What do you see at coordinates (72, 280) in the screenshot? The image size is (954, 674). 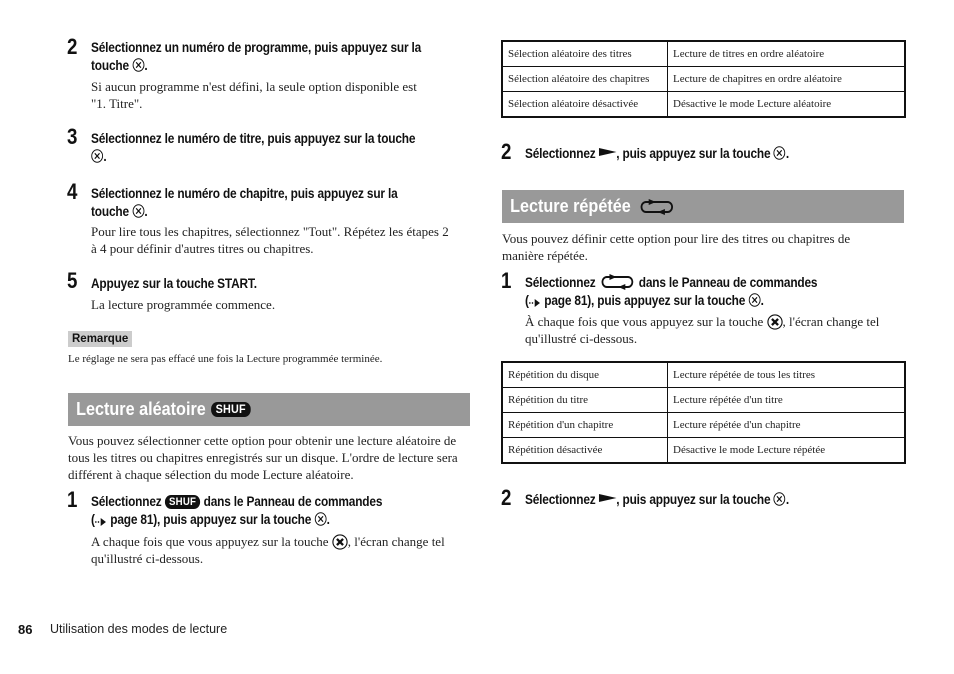 I see `step-number: 5` at bounding box center [72, 280].